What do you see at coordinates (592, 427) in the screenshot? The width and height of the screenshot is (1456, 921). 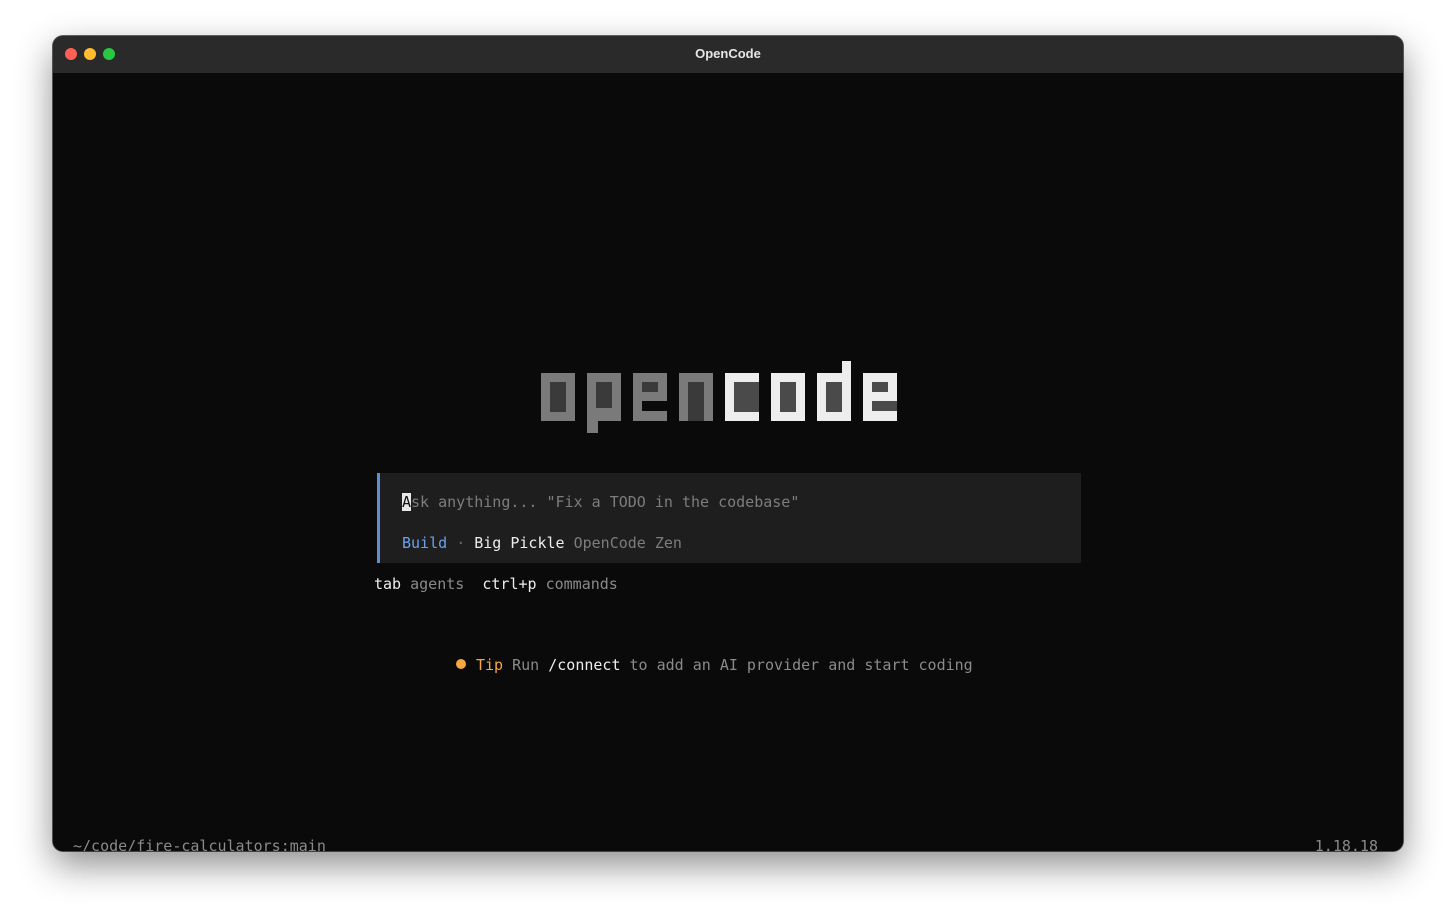 I see `logo-letter-p-descender` at bounding box center [592, 427].